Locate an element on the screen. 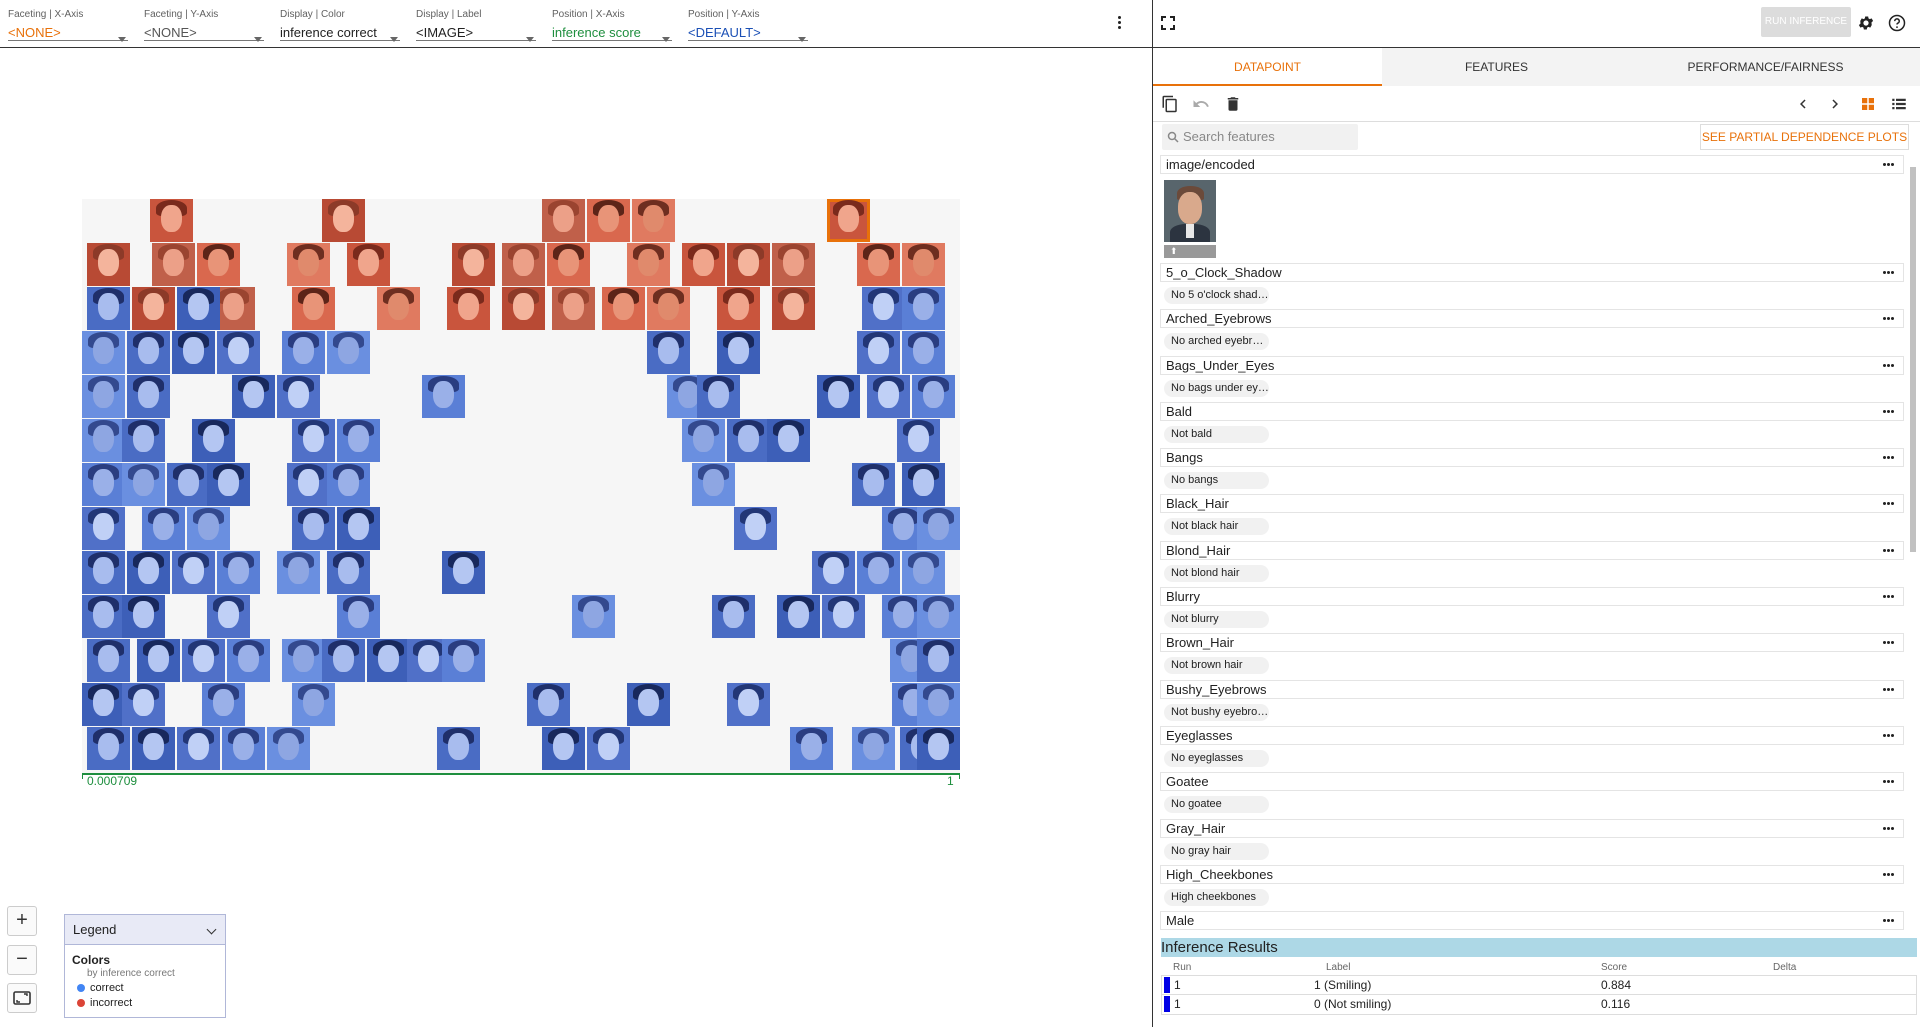 This screenshot has width=1920, height=1027. duplicate-icon is located at coordinates (1170, 104).